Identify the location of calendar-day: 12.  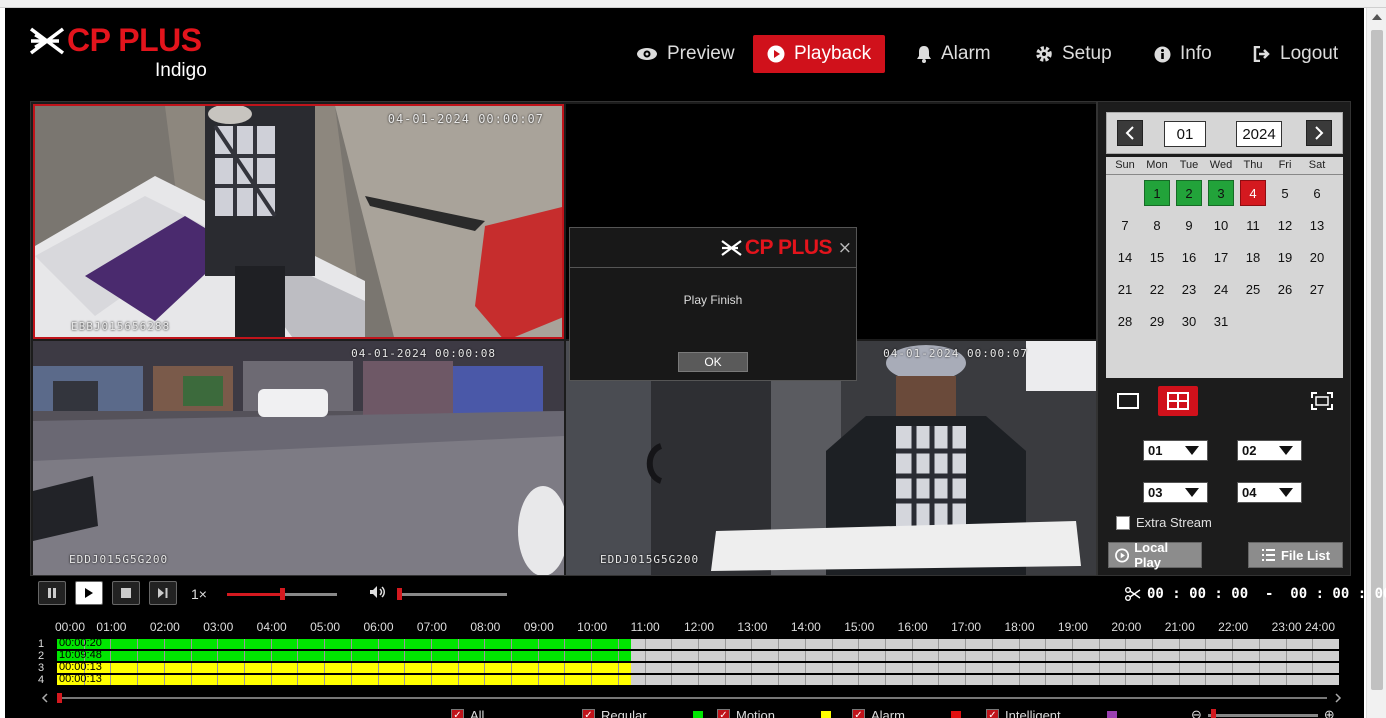
(1285, 225).